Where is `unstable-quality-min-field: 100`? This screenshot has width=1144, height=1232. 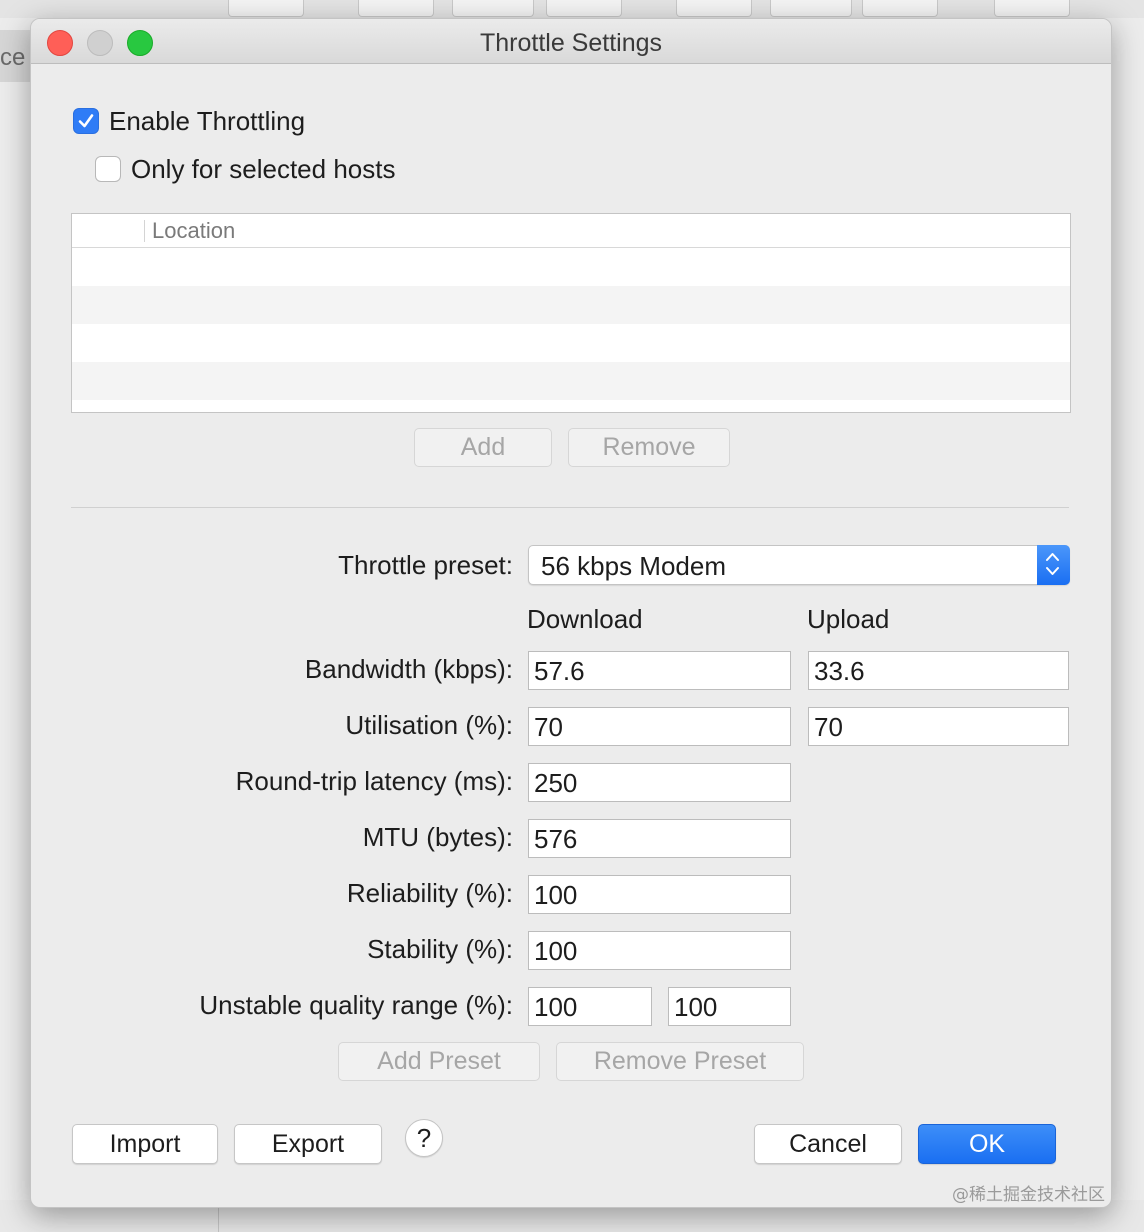
unstable-quality-min-field: 100 is located at coordinates (590, 1006).